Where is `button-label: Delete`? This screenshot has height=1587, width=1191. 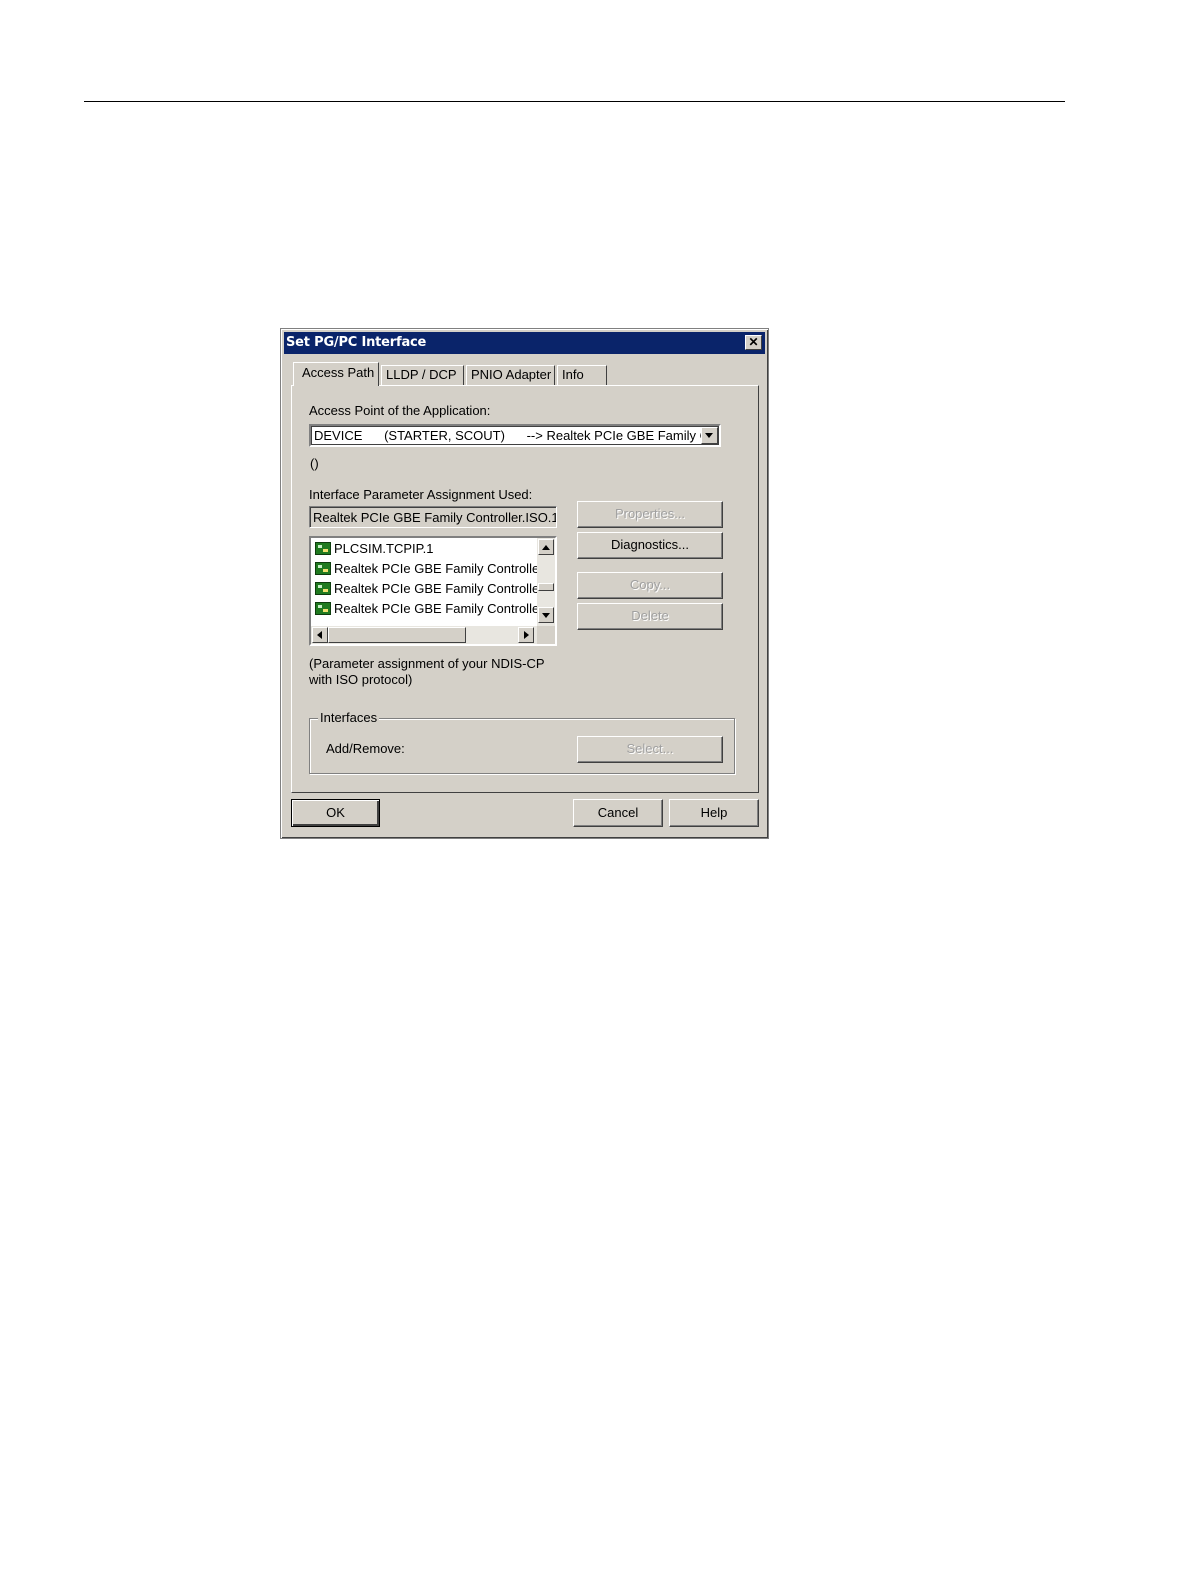 button-label: Delete is located at coordinates (650, 615).